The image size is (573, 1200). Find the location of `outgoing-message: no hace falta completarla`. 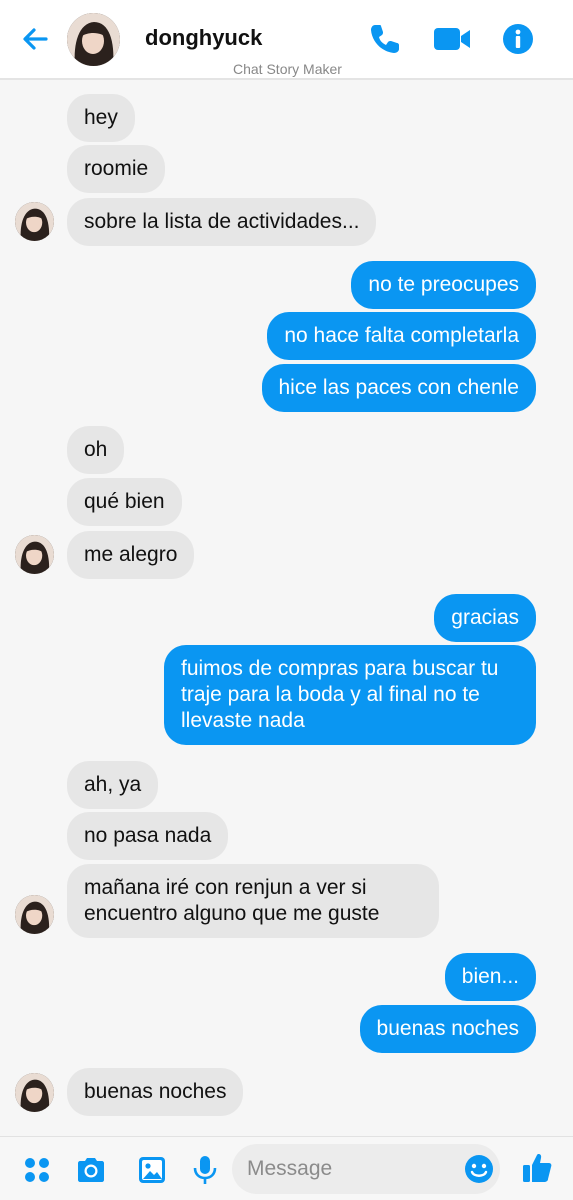

outgoing-message: no hace falta completarla is located at coordinates (401, 336).